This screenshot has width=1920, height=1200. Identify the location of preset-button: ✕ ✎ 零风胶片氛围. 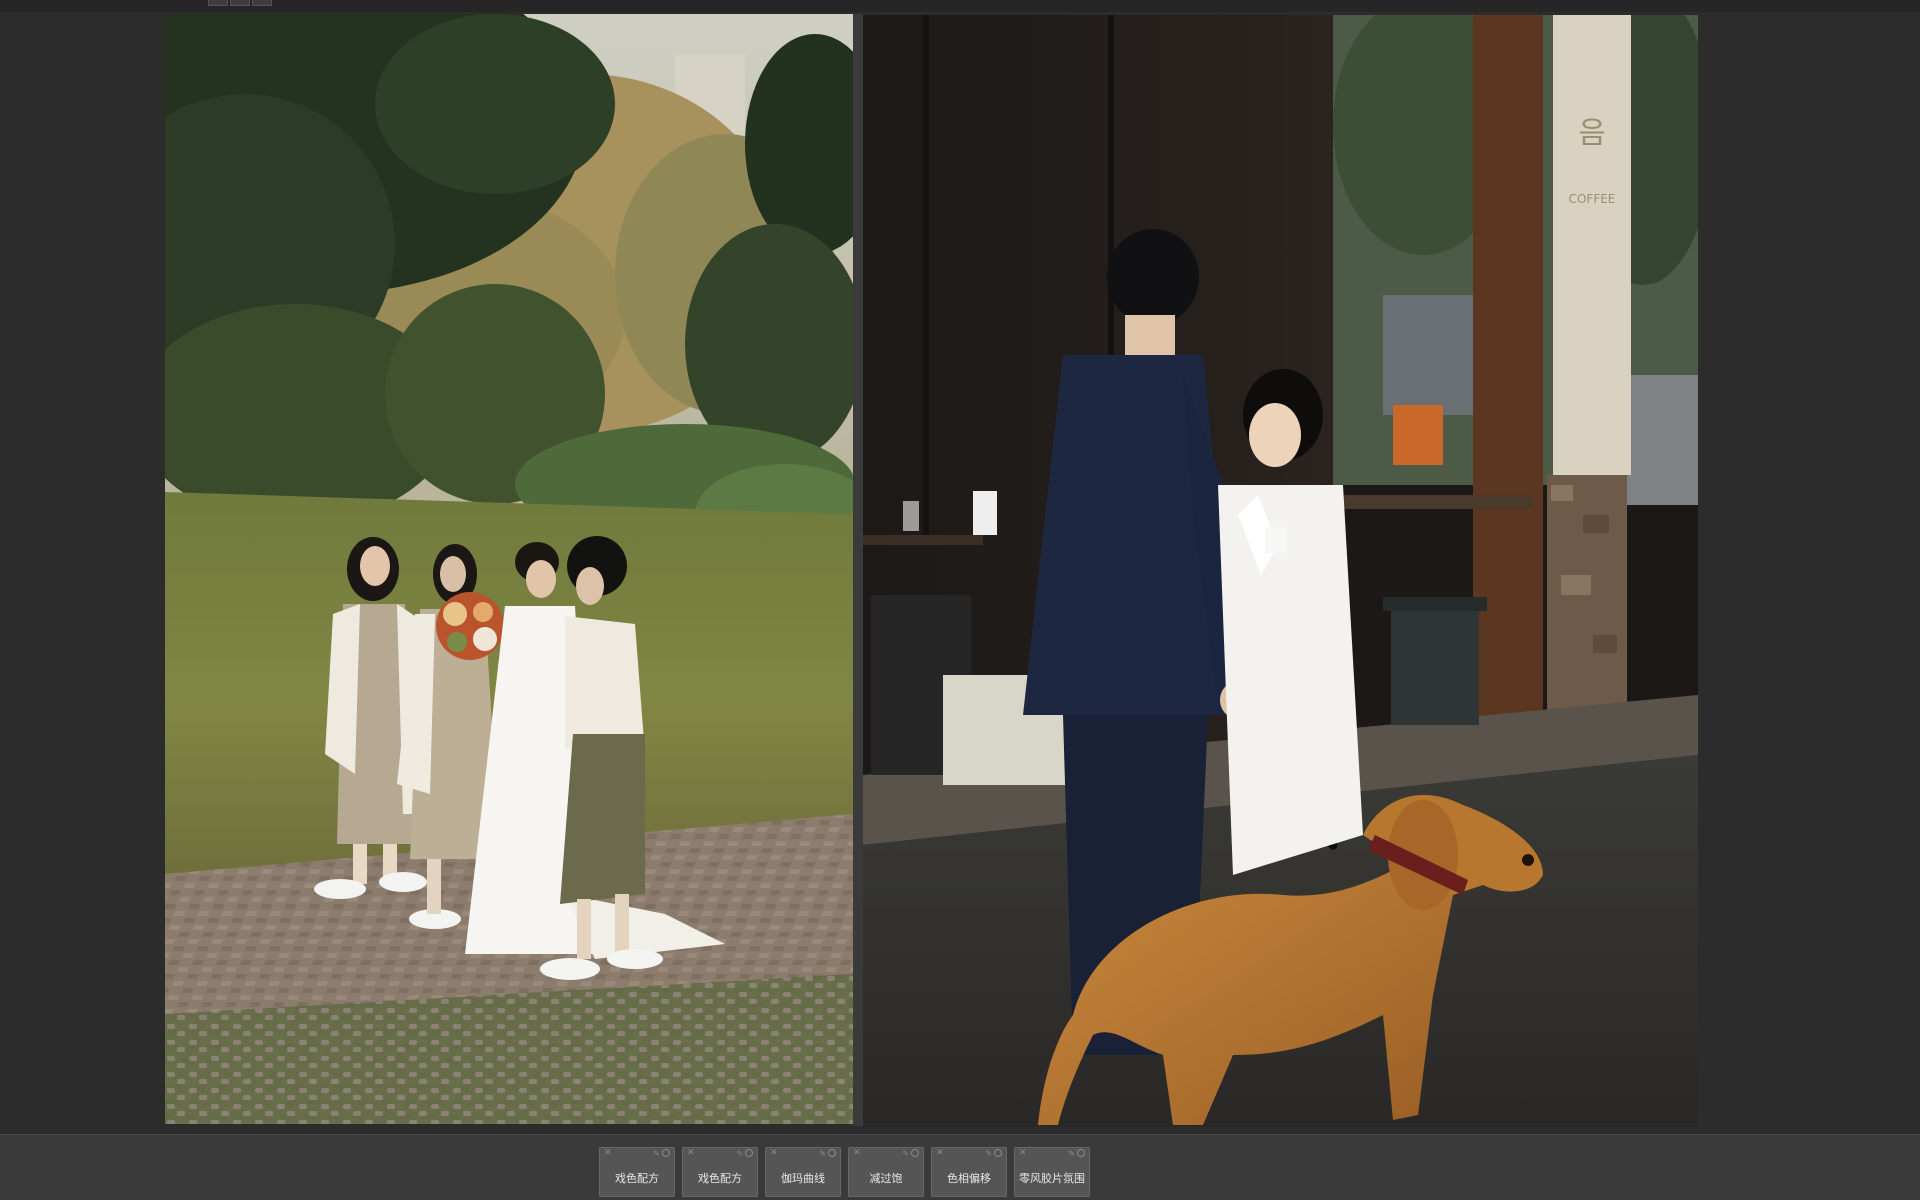
(1052, 1172).